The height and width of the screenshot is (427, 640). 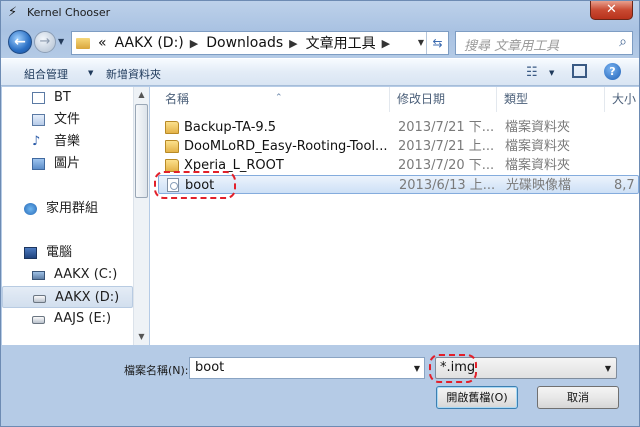 What do you see at coordinates (38, 98) in the screenshot?
I see `document-icon` at bounding box center [38, 98].